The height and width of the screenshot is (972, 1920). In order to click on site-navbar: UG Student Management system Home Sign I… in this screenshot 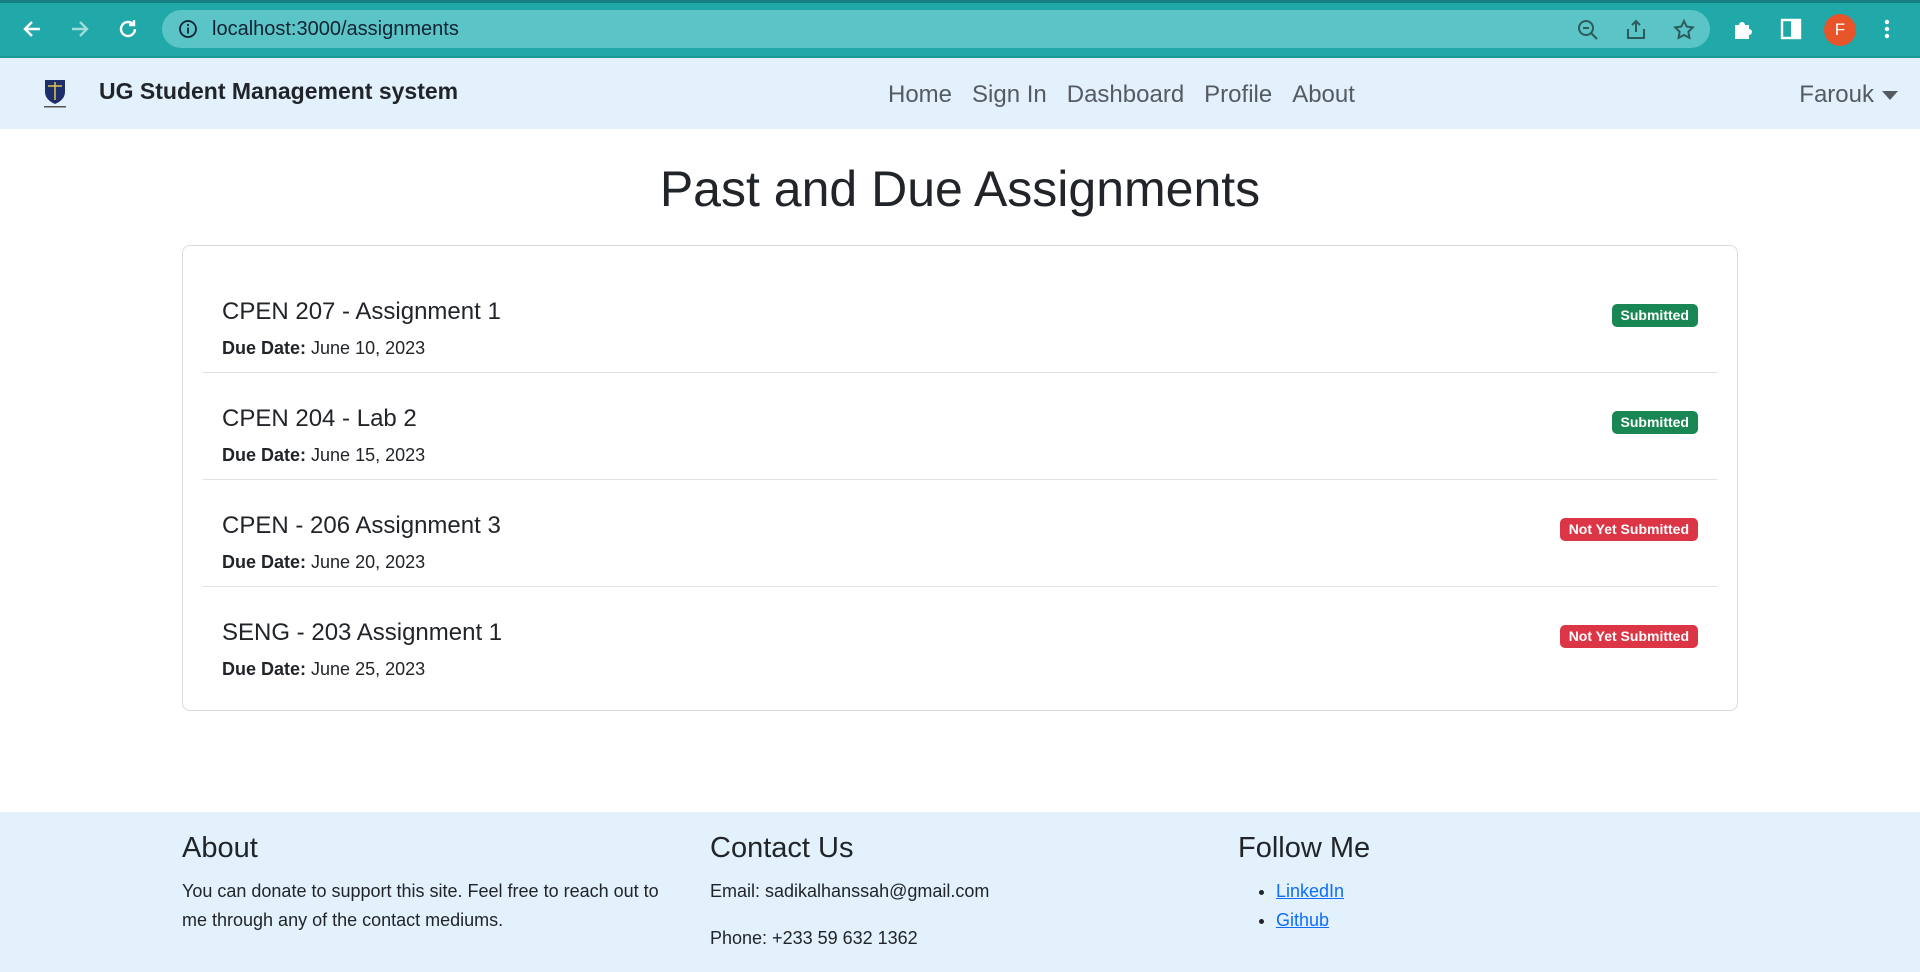, I will do `click(960, 93)`.